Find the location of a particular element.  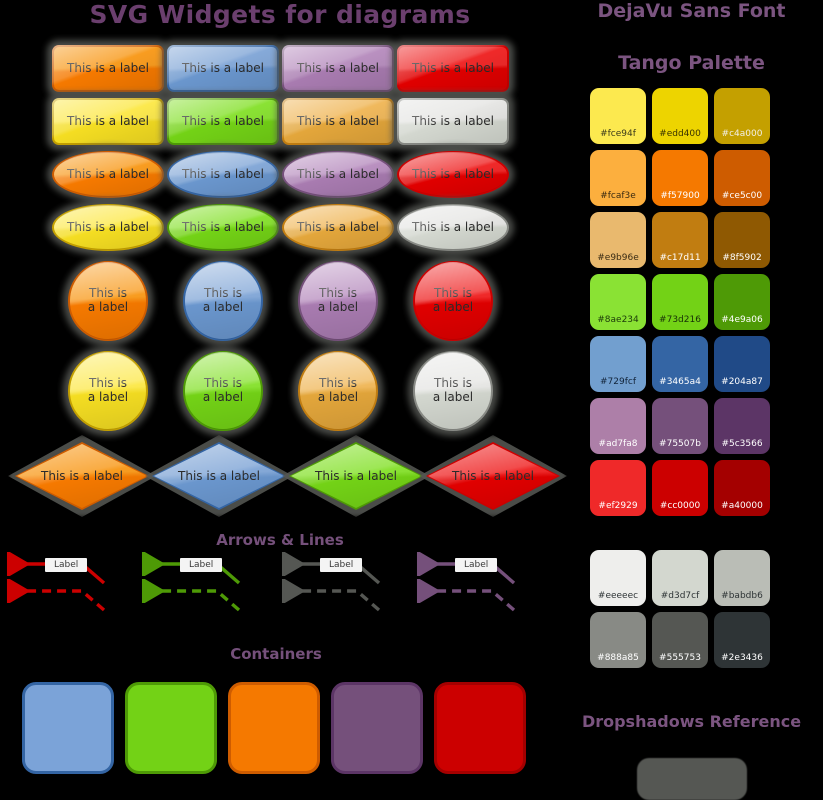

widget-circle-red: This is a label is located at coordinates (453, 301).